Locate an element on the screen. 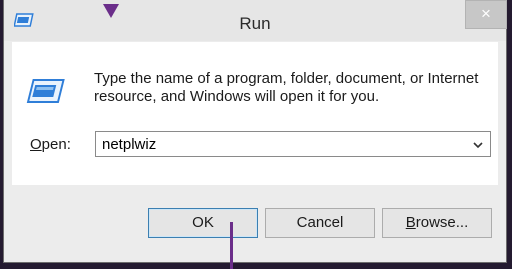 The width and height of the screenshot is (512, 269). annotation-arrow-icon is located at coordinates (111, 11).